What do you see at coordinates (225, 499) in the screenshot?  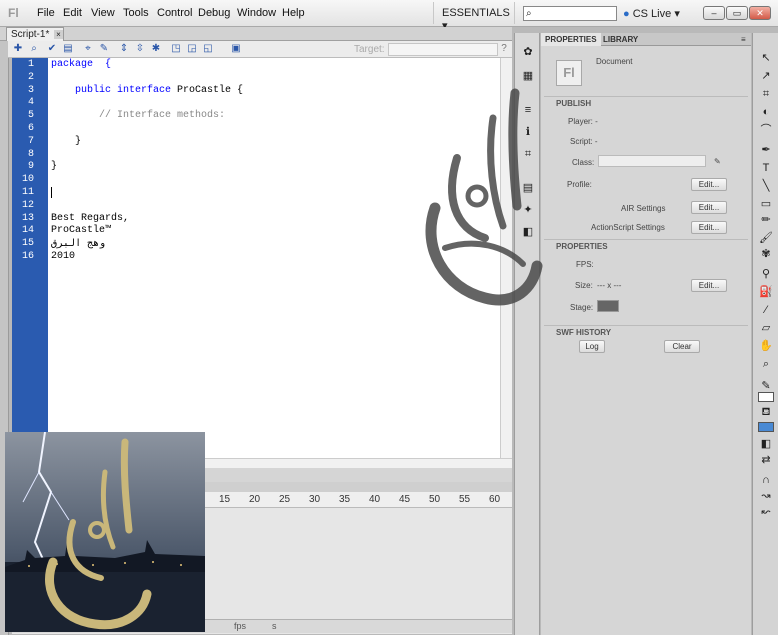 I see `frame-number: 15` at bounding box center [225, 499].